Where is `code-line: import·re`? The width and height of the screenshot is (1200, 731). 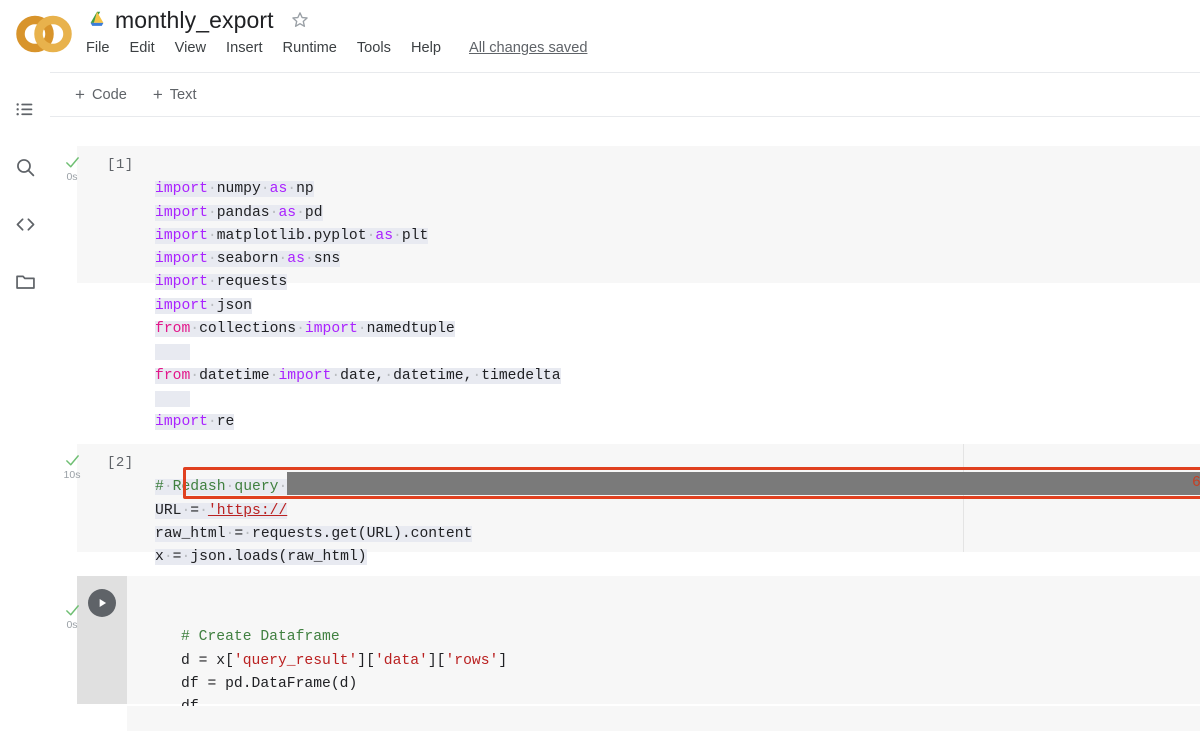 code-line: import·re is located at coordinates (195, 422).